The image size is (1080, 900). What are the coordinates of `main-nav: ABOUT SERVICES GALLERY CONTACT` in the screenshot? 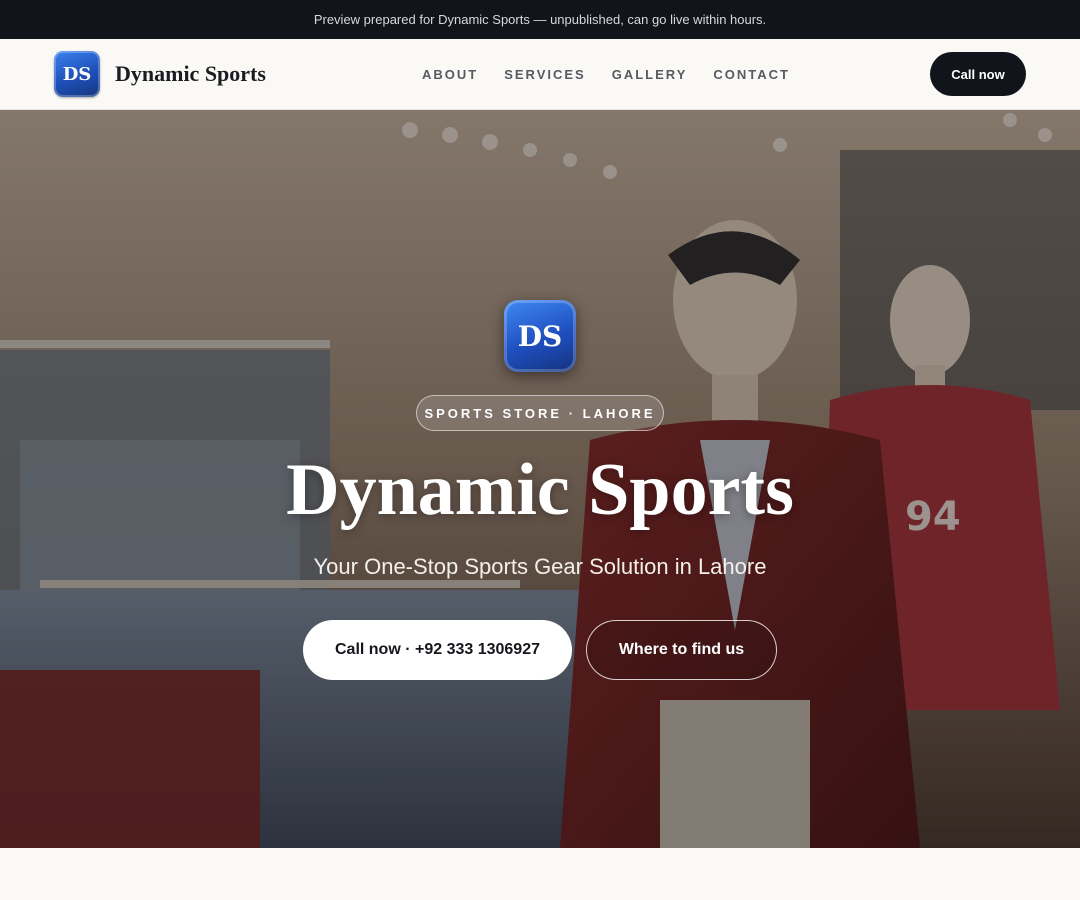 It's located at (606, 74).